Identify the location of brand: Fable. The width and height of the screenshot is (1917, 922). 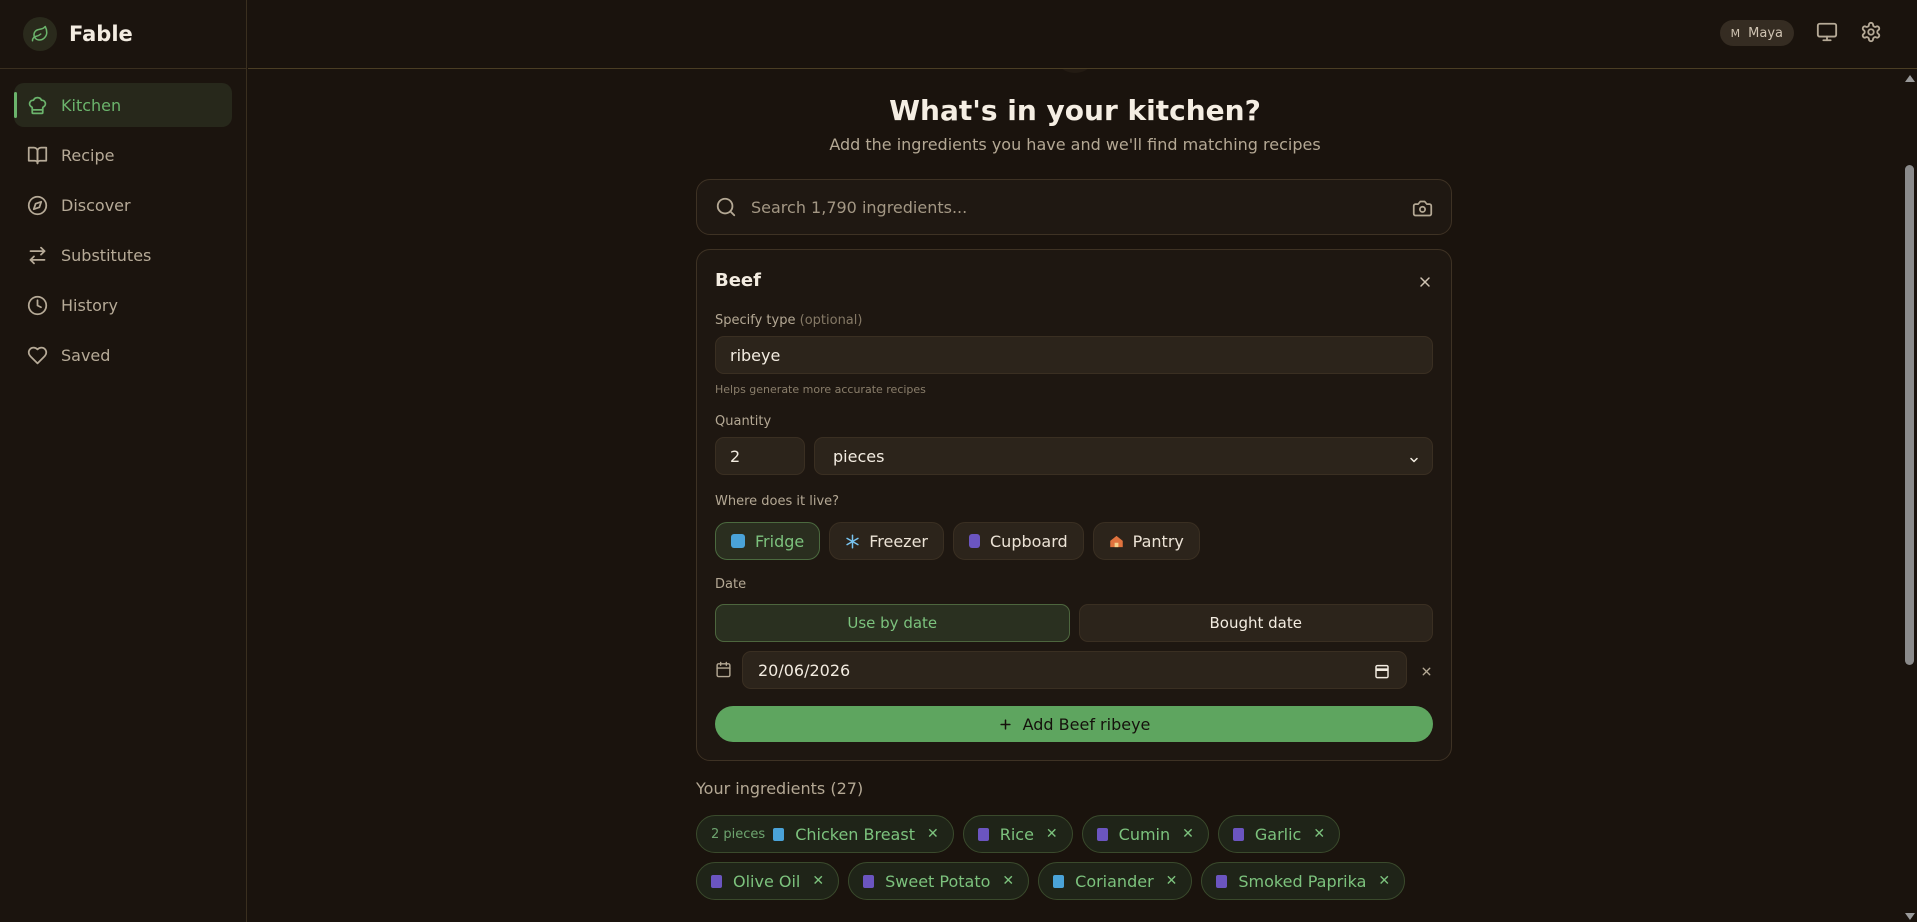
(123, 34).